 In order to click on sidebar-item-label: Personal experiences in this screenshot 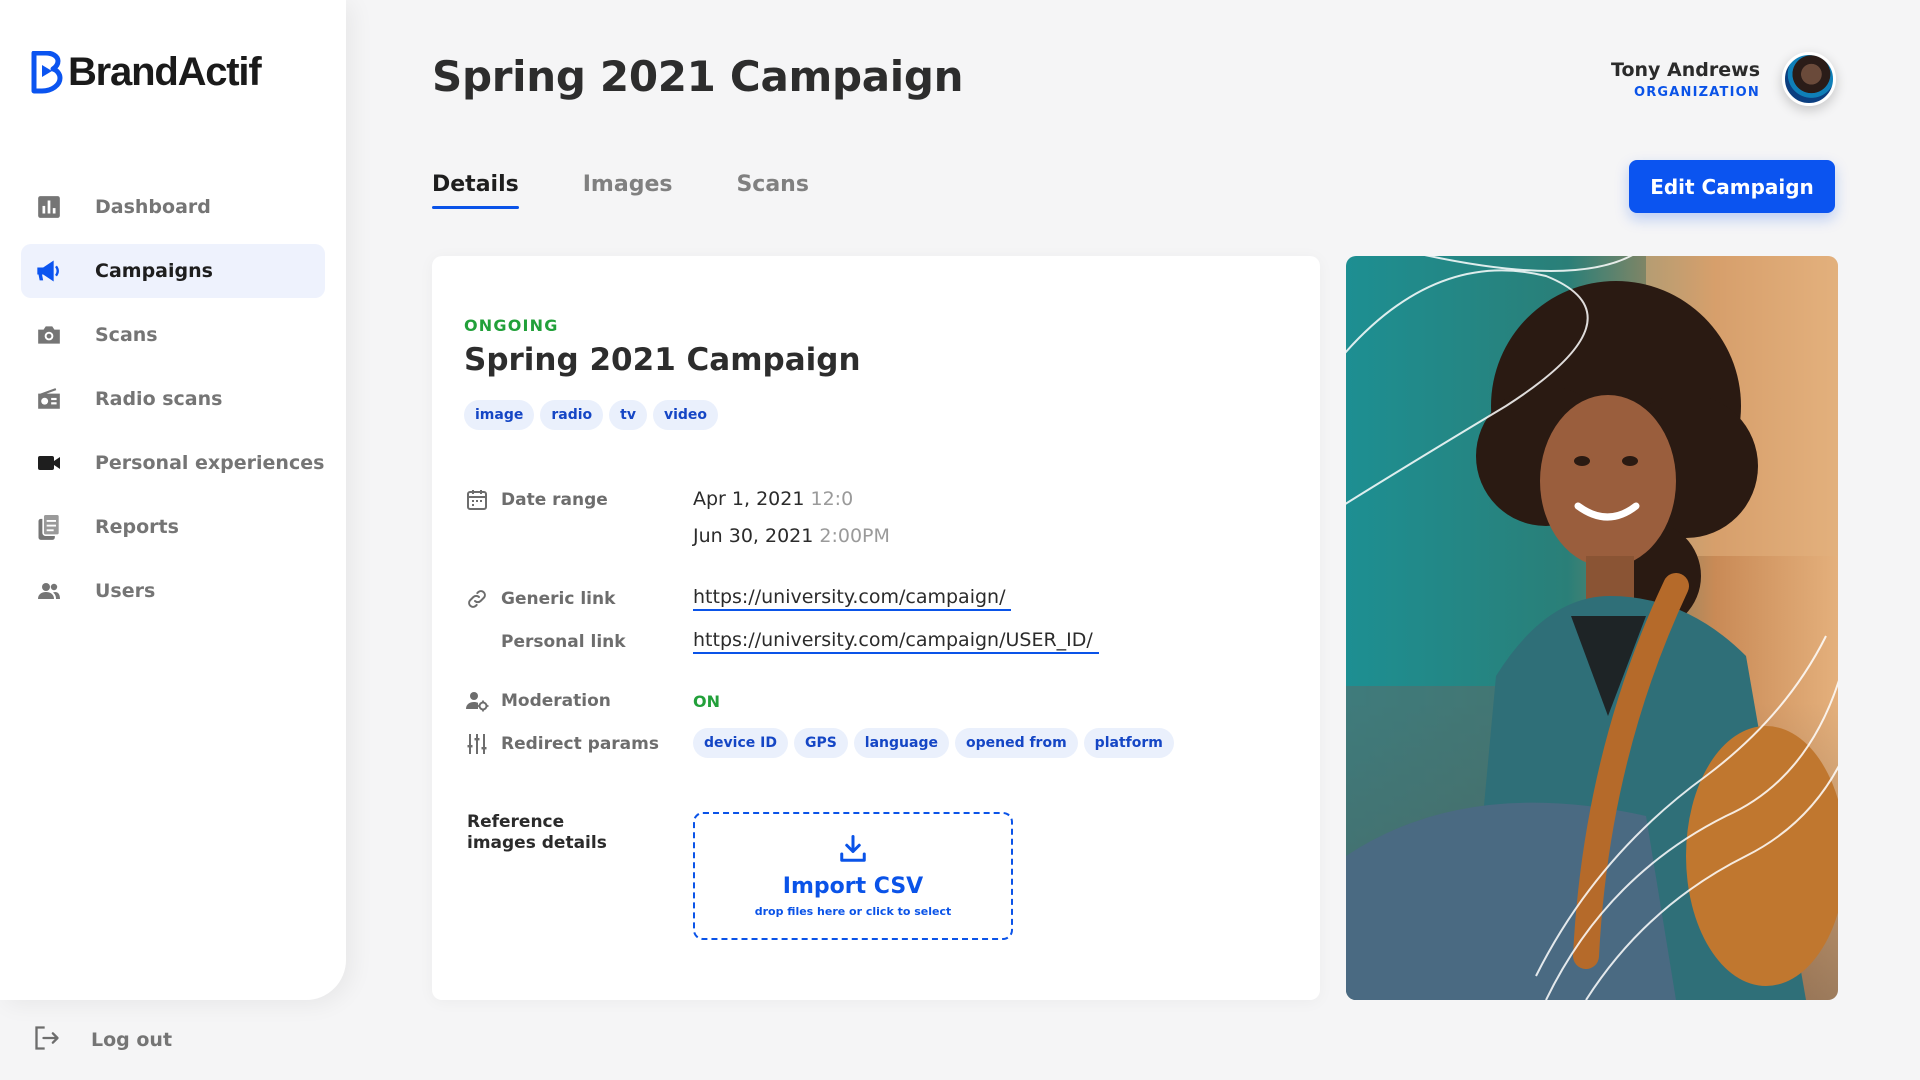, I will do `click(210, 463)`.